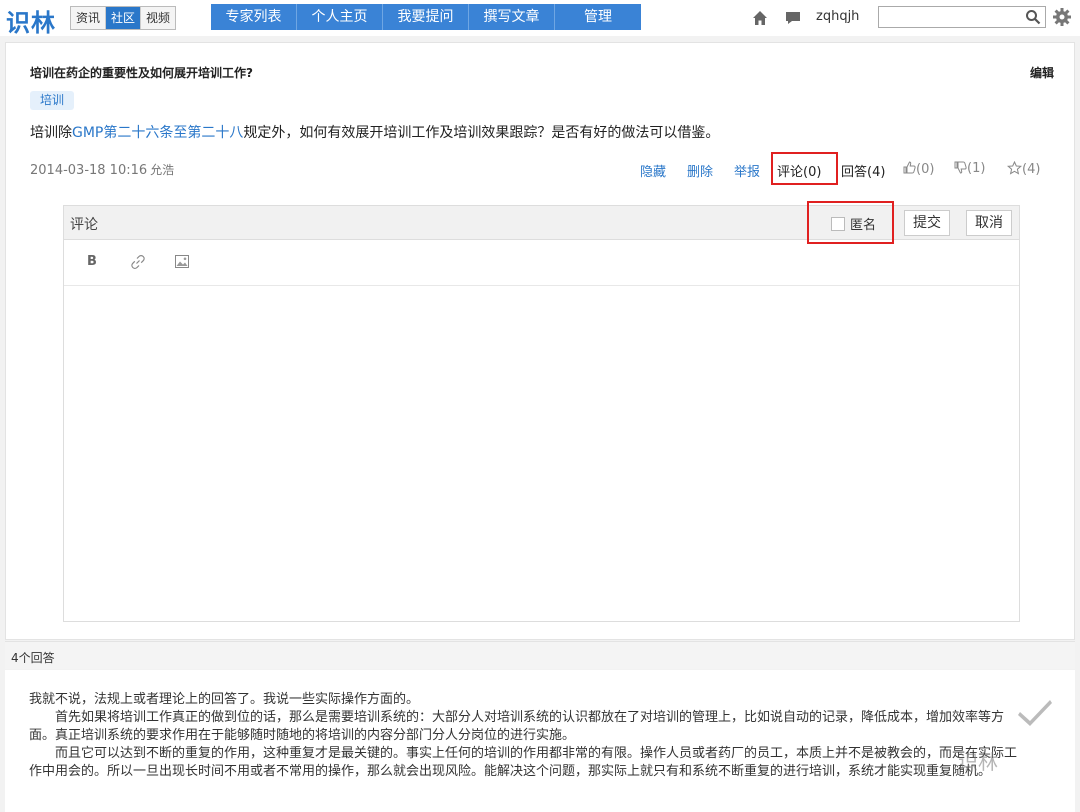  Describe the element at coordinates (1033, 17) in the screenshot. I see `search-icon` at that location.